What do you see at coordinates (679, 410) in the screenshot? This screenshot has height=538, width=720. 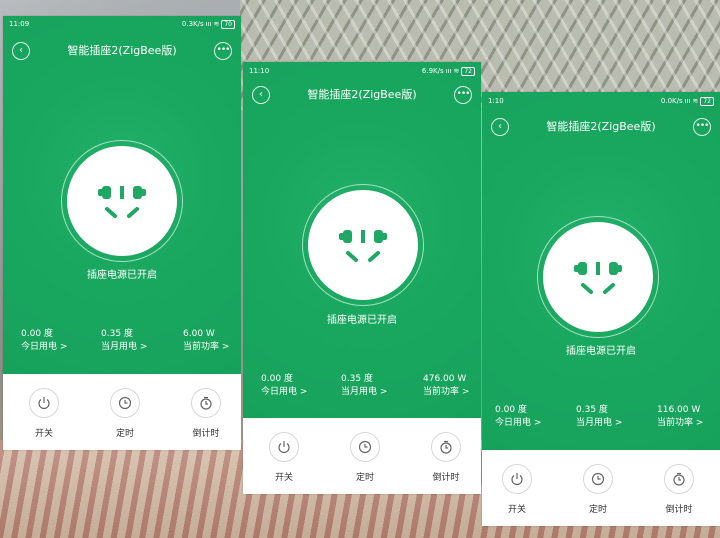 I see `stat-value: 116.00 W` at bounding box center [679, 410].